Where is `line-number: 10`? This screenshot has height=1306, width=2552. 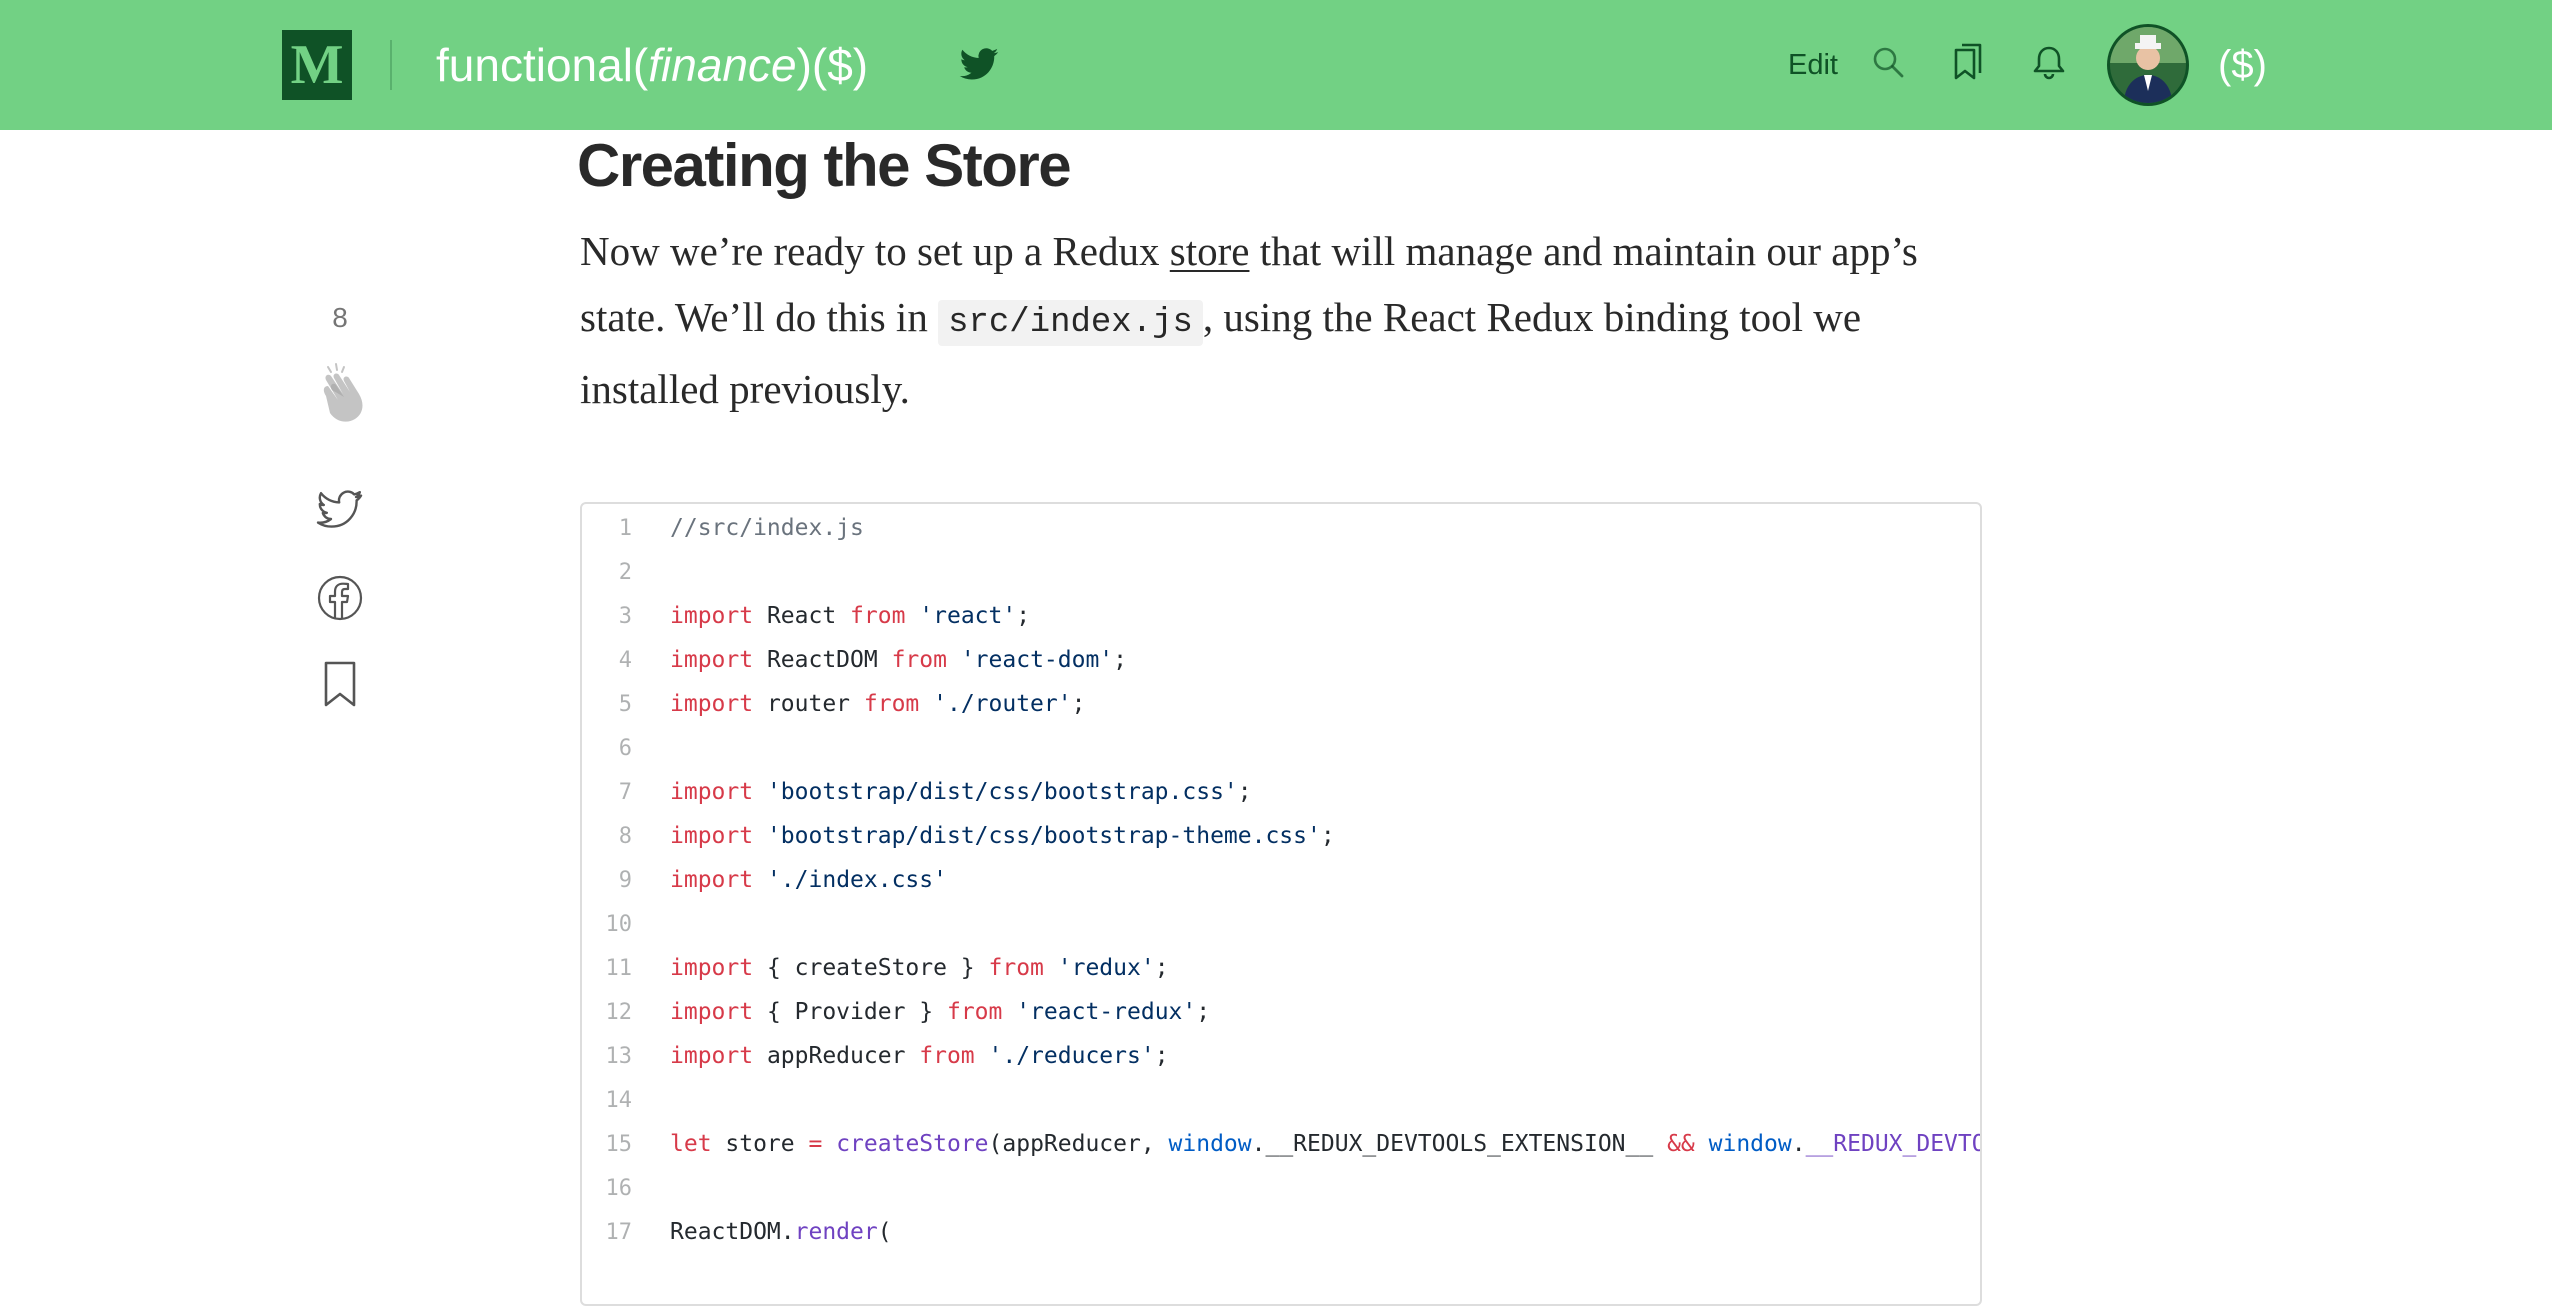
line-number: 10 is located at coordinates (619, 924).